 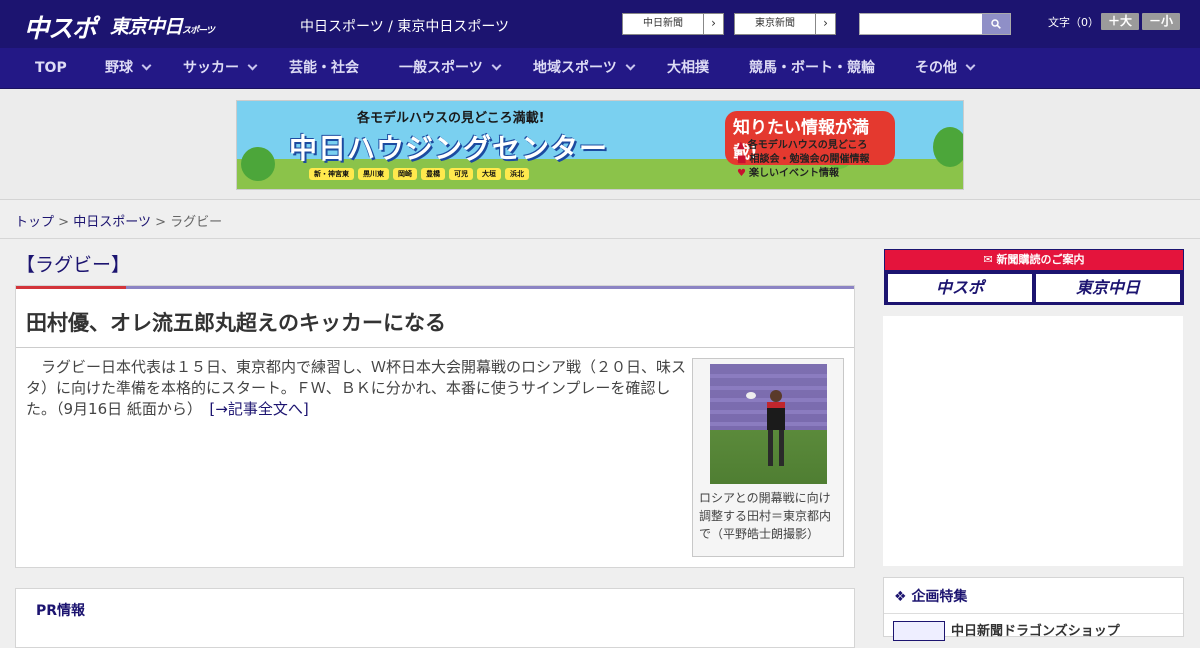 I want to click on house-icon: ▲, so click(x=741, y=145).